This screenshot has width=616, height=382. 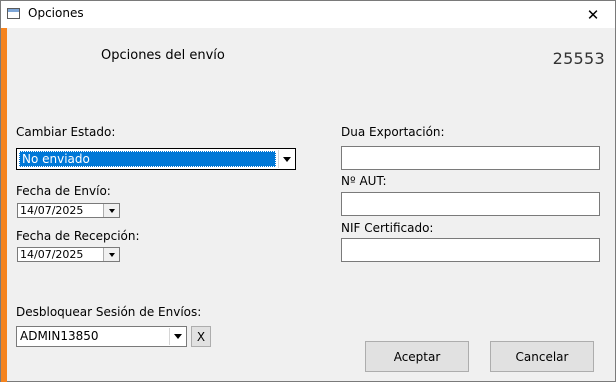 I want to click on fecha-envio-label: Fecha de Envío:, so click(x=63, y=191).